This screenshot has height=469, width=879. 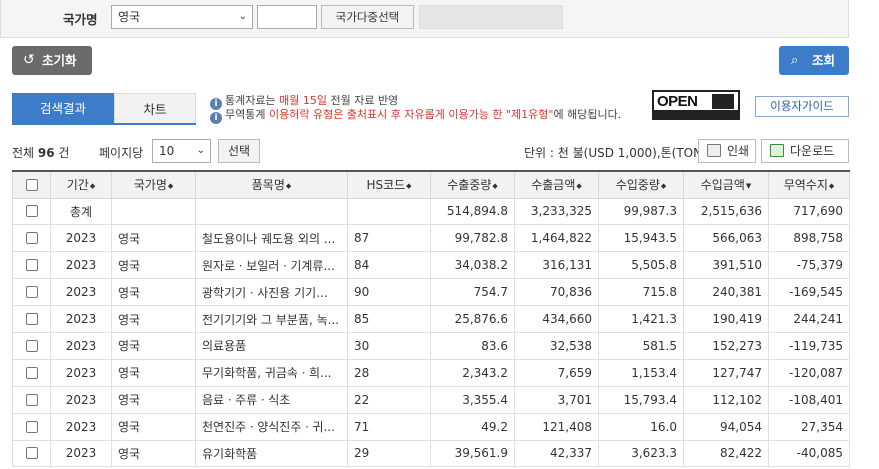 What do you see at coordinates (472, 319) in the screenshot?
I see `cell: 25,876.6` at bounding box center [472, 319].